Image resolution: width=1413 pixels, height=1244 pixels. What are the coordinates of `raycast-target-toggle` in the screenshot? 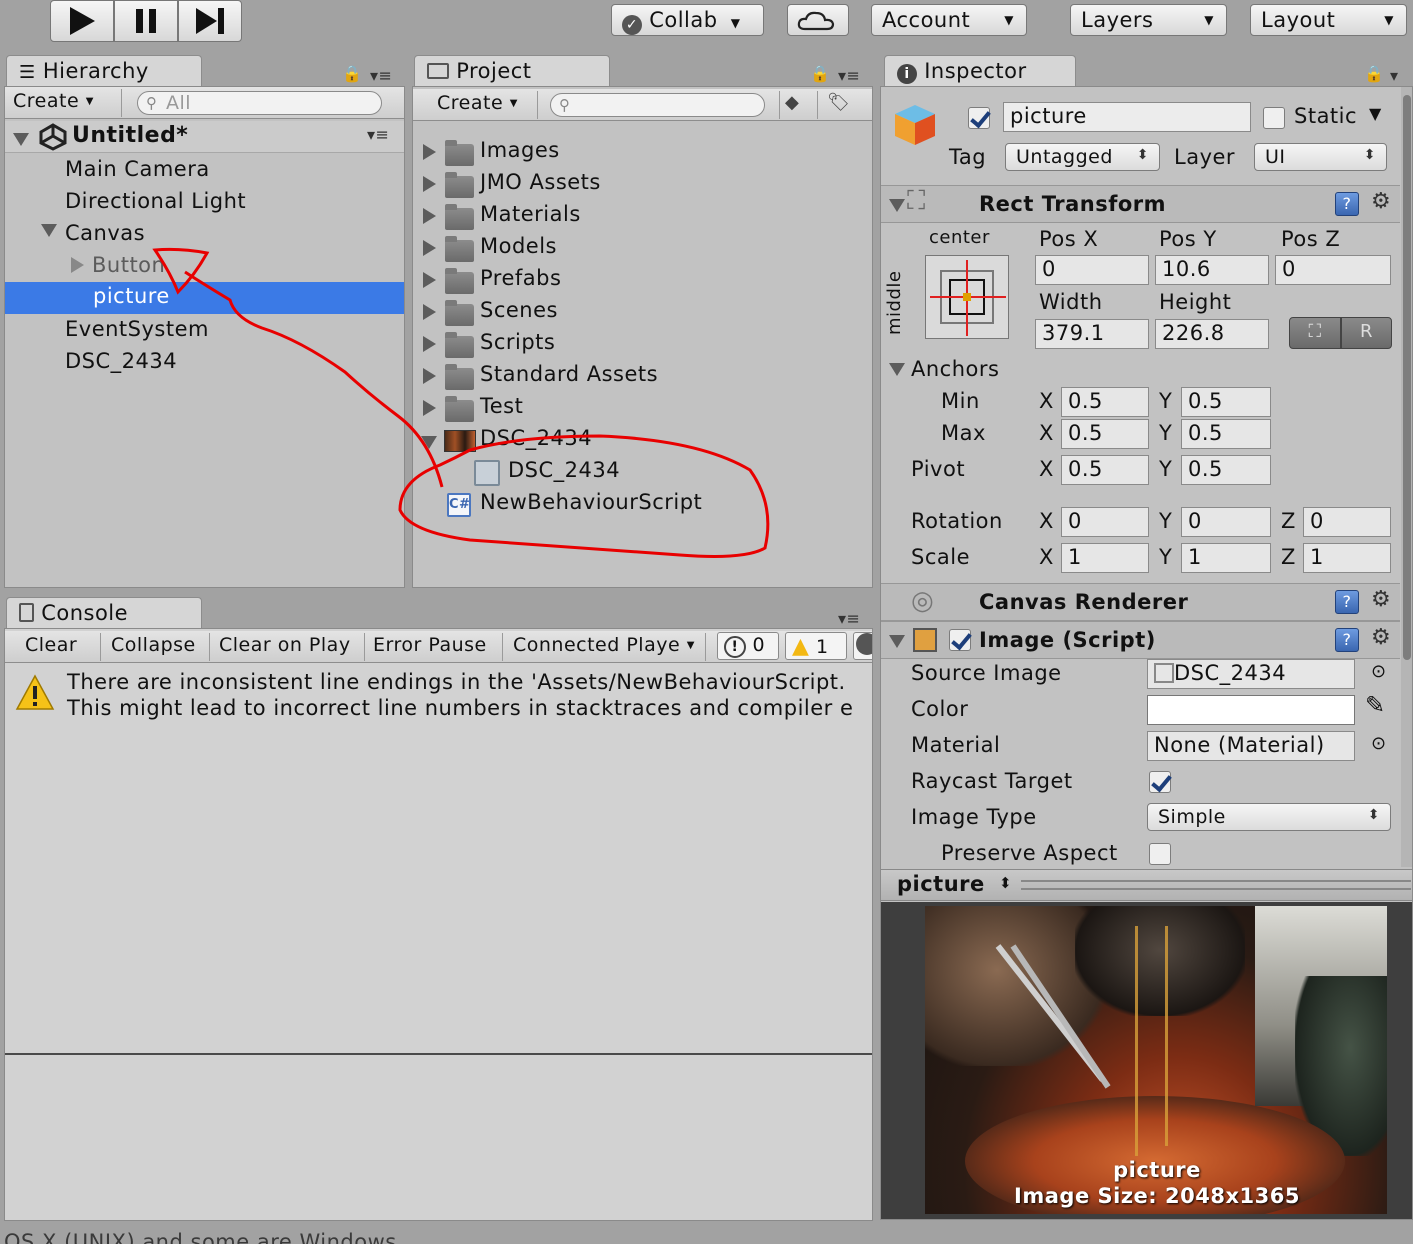 It's located at (1160, 782).